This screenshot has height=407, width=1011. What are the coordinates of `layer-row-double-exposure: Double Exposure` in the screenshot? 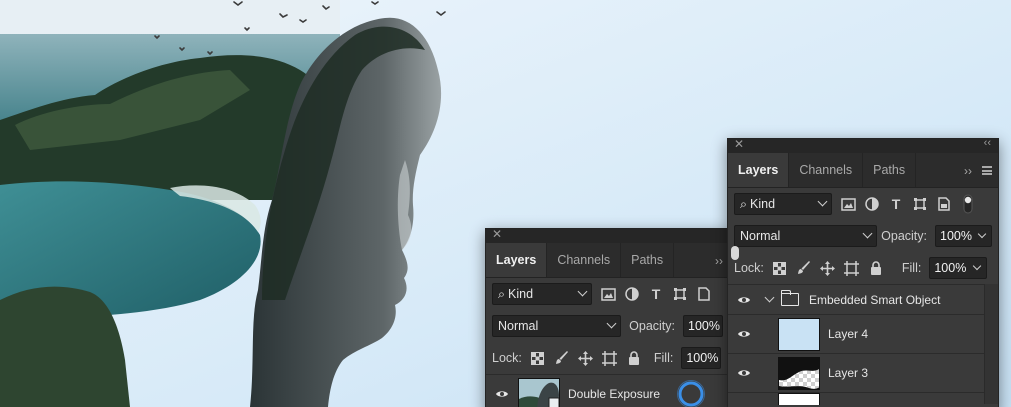 It's located at (607, 390).